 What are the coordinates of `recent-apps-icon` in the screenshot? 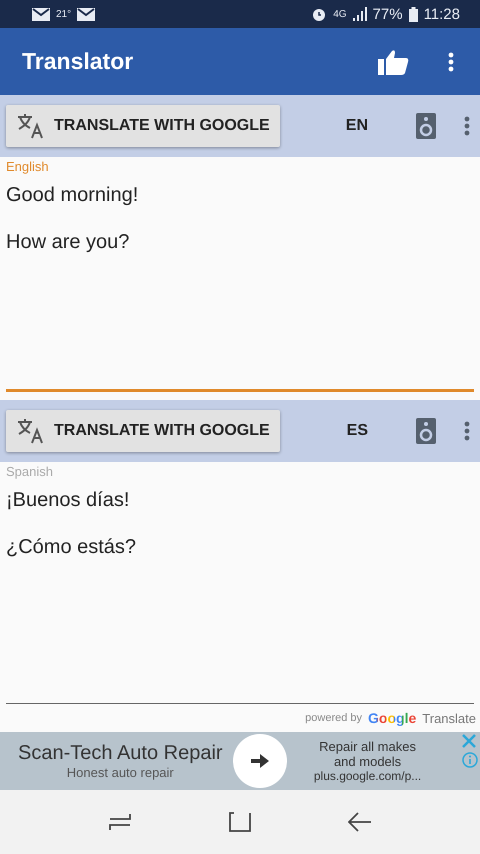 It's located at (120, 822).